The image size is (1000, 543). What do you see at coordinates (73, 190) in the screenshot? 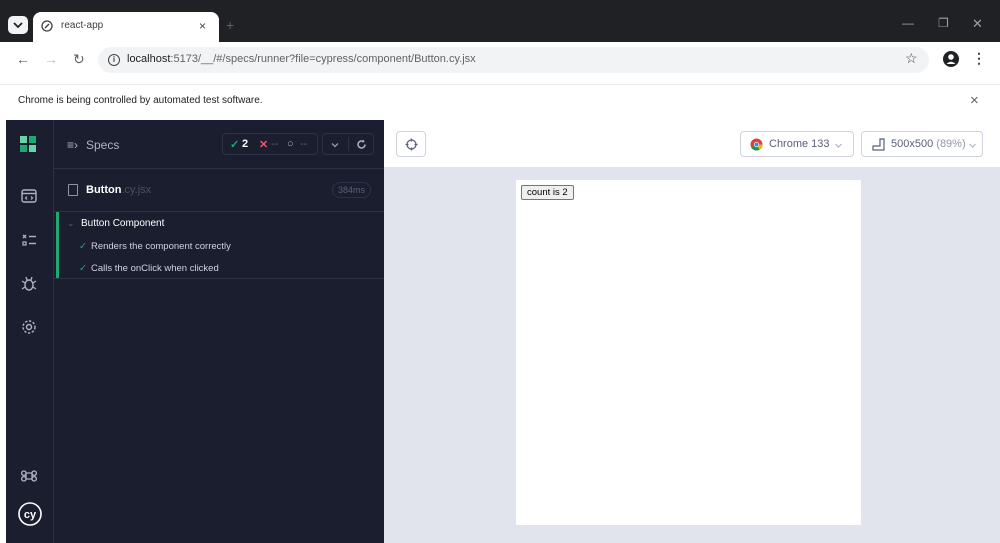
I see `document-icon` at bounding box center [73, 190].